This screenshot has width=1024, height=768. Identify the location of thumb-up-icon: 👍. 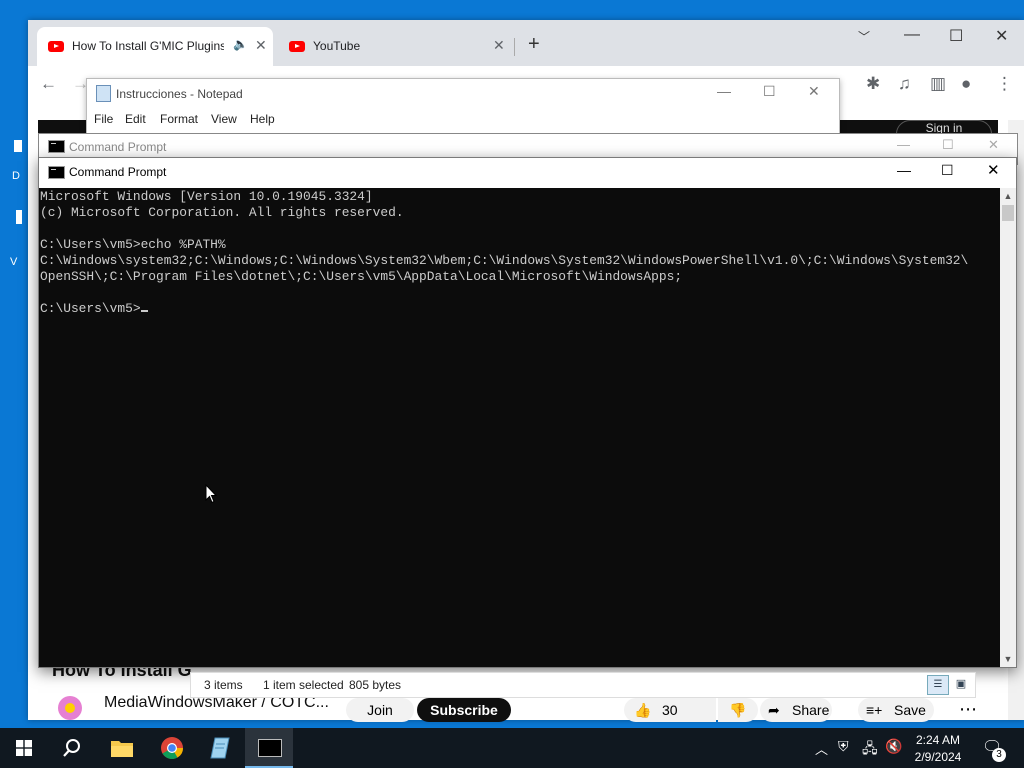
(643, 710).